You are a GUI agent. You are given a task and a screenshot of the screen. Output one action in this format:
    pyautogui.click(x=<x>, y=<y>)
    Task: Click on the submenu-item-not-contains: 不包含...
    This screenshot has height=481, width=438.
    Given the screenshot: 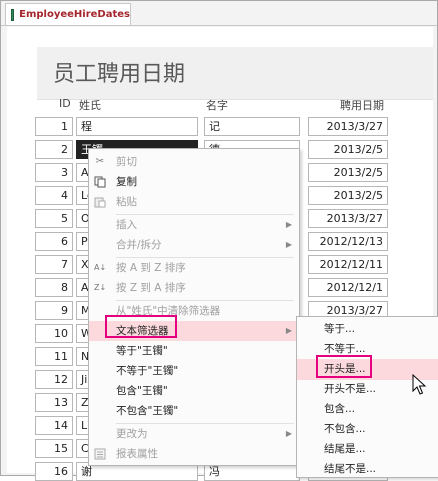 What is the action you would take?
    pyautogui.click(x=367, y=429)
    